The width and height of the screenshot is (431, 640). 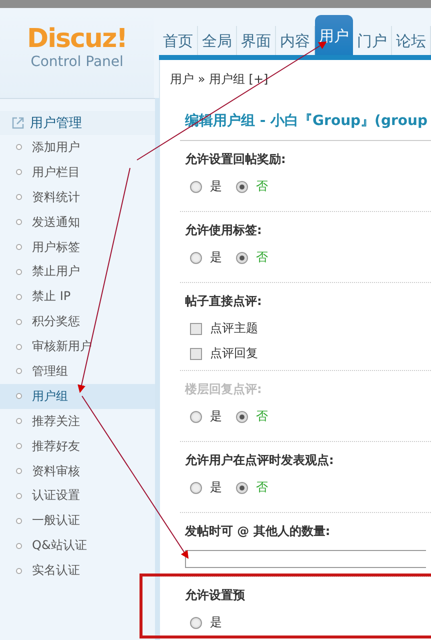 What do you see at coordinates (224, 389) in the screenshot?
I see `setting-label: 楼层回复点评:` at bounding box center [224, 389].